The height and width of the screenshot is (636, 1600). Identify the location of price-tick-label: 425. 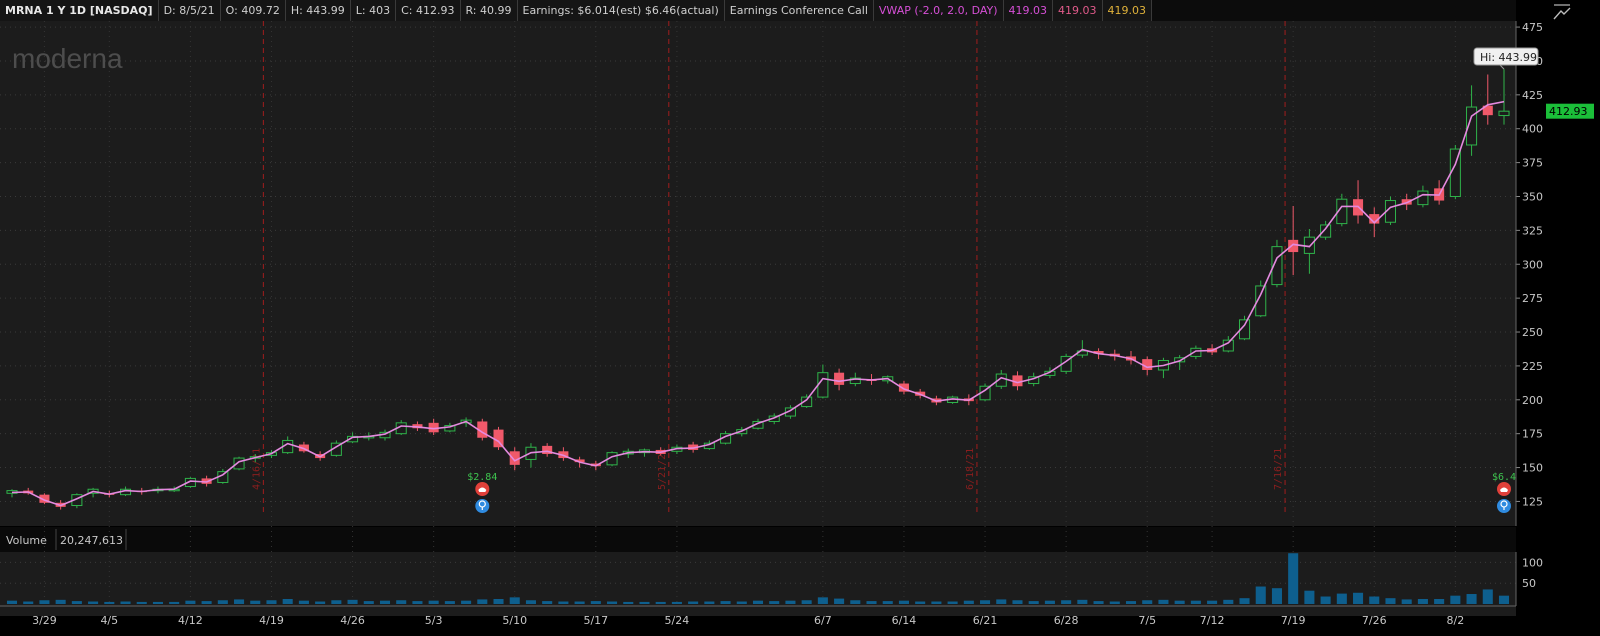
(1532, 95).